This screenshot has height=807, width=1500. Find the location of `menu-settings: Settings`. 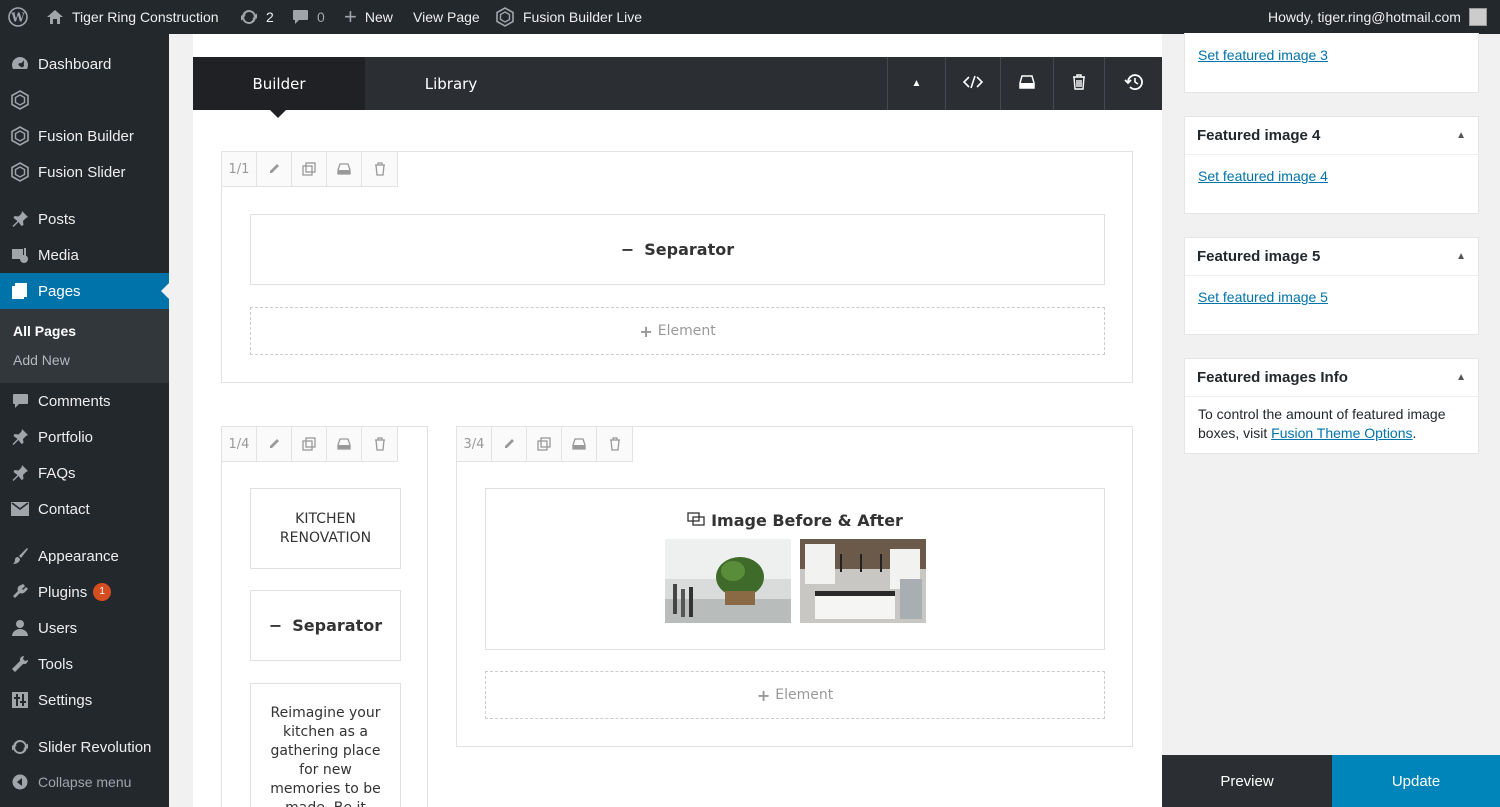

menu-settings: Settings is located at coordinates (84, 700).